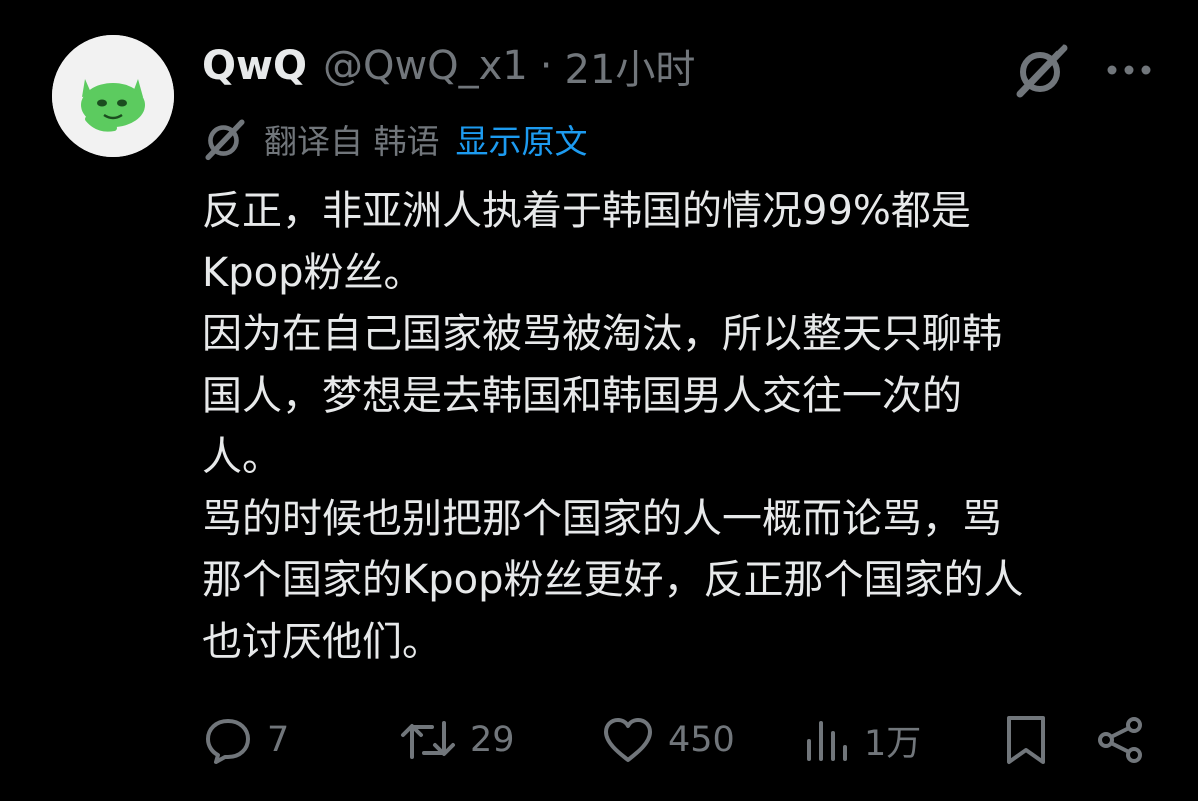 This screenshot has height=801, width=1198. I want to click on show-original-link: 显示原文, so click(522, 139).